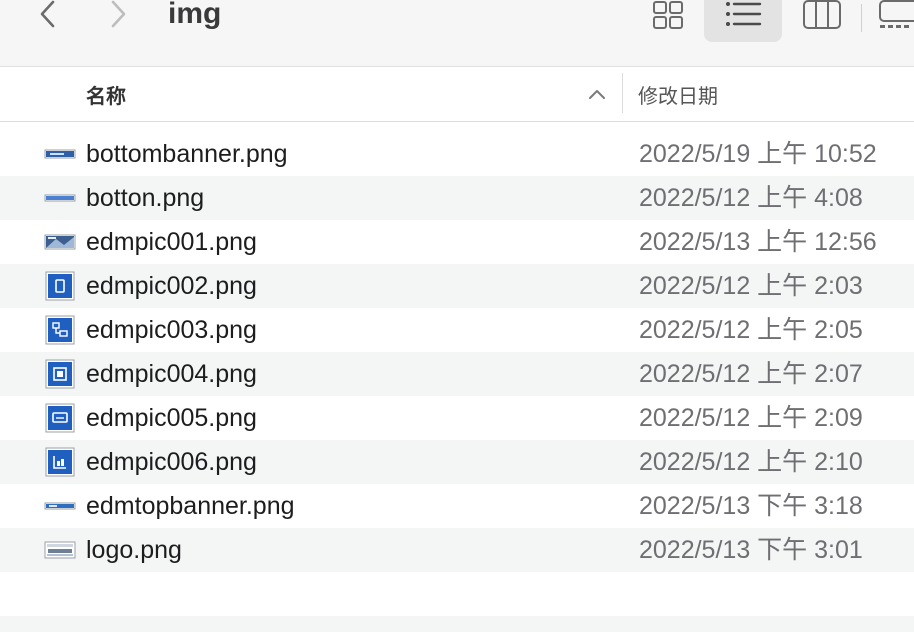  Describe the element at coordinates (47, 14) in the screenshot. I see `chevron-left-icon` at that location.